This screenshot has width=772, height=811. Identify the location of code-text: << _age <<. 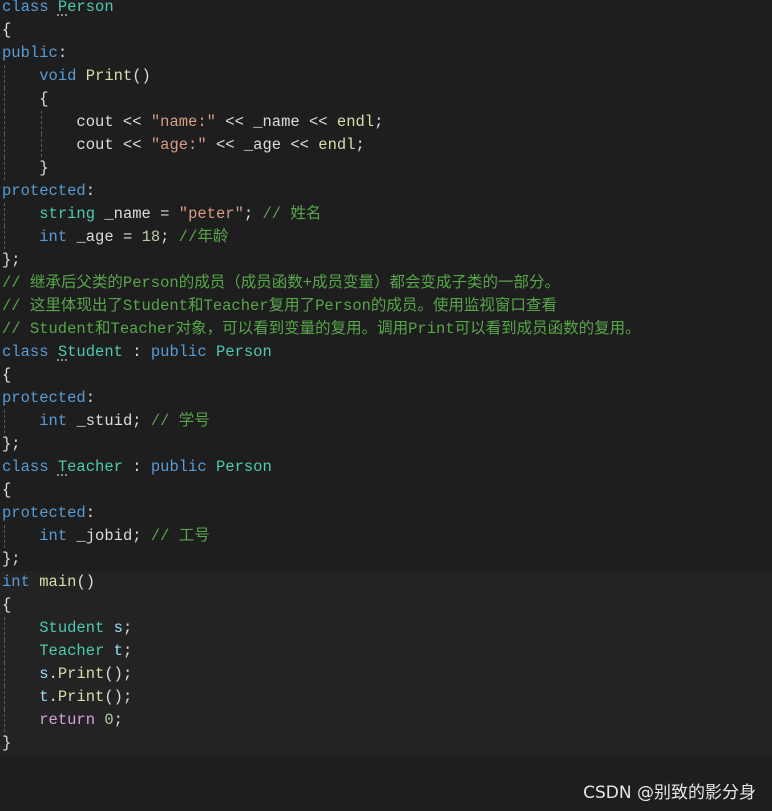
(262, 145).